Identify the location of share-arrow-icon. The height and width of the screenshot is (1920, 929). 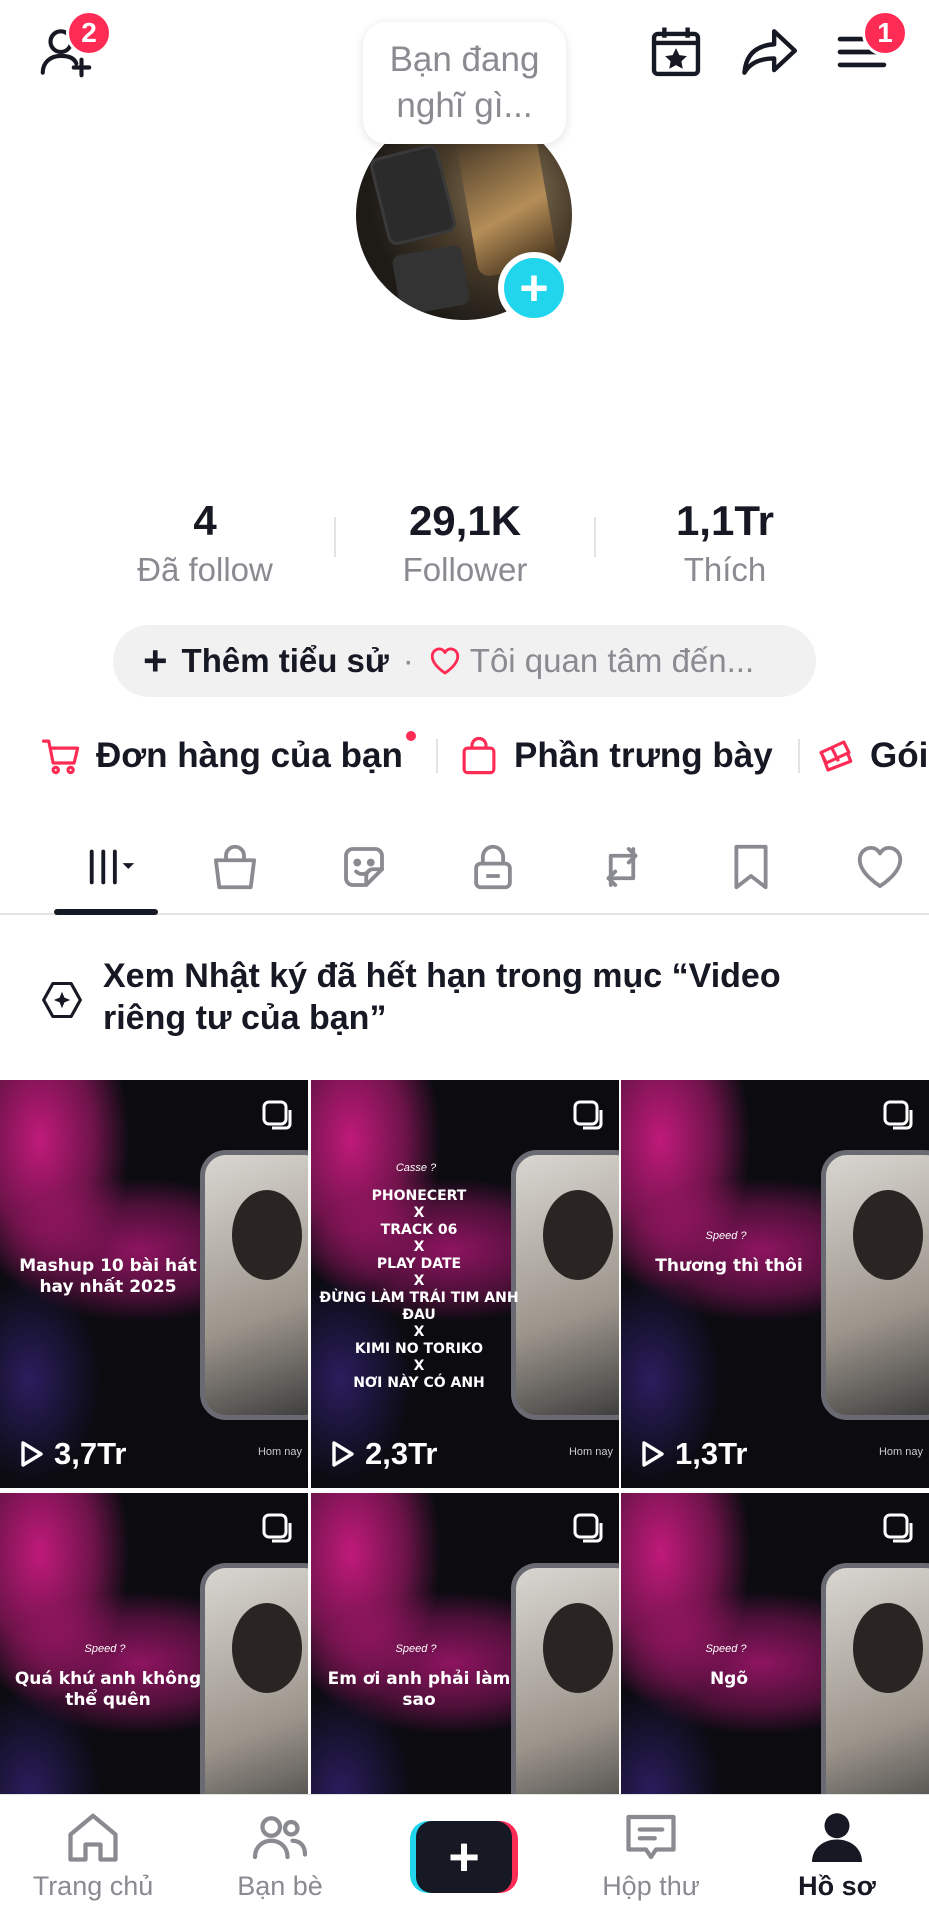
(770, 52).